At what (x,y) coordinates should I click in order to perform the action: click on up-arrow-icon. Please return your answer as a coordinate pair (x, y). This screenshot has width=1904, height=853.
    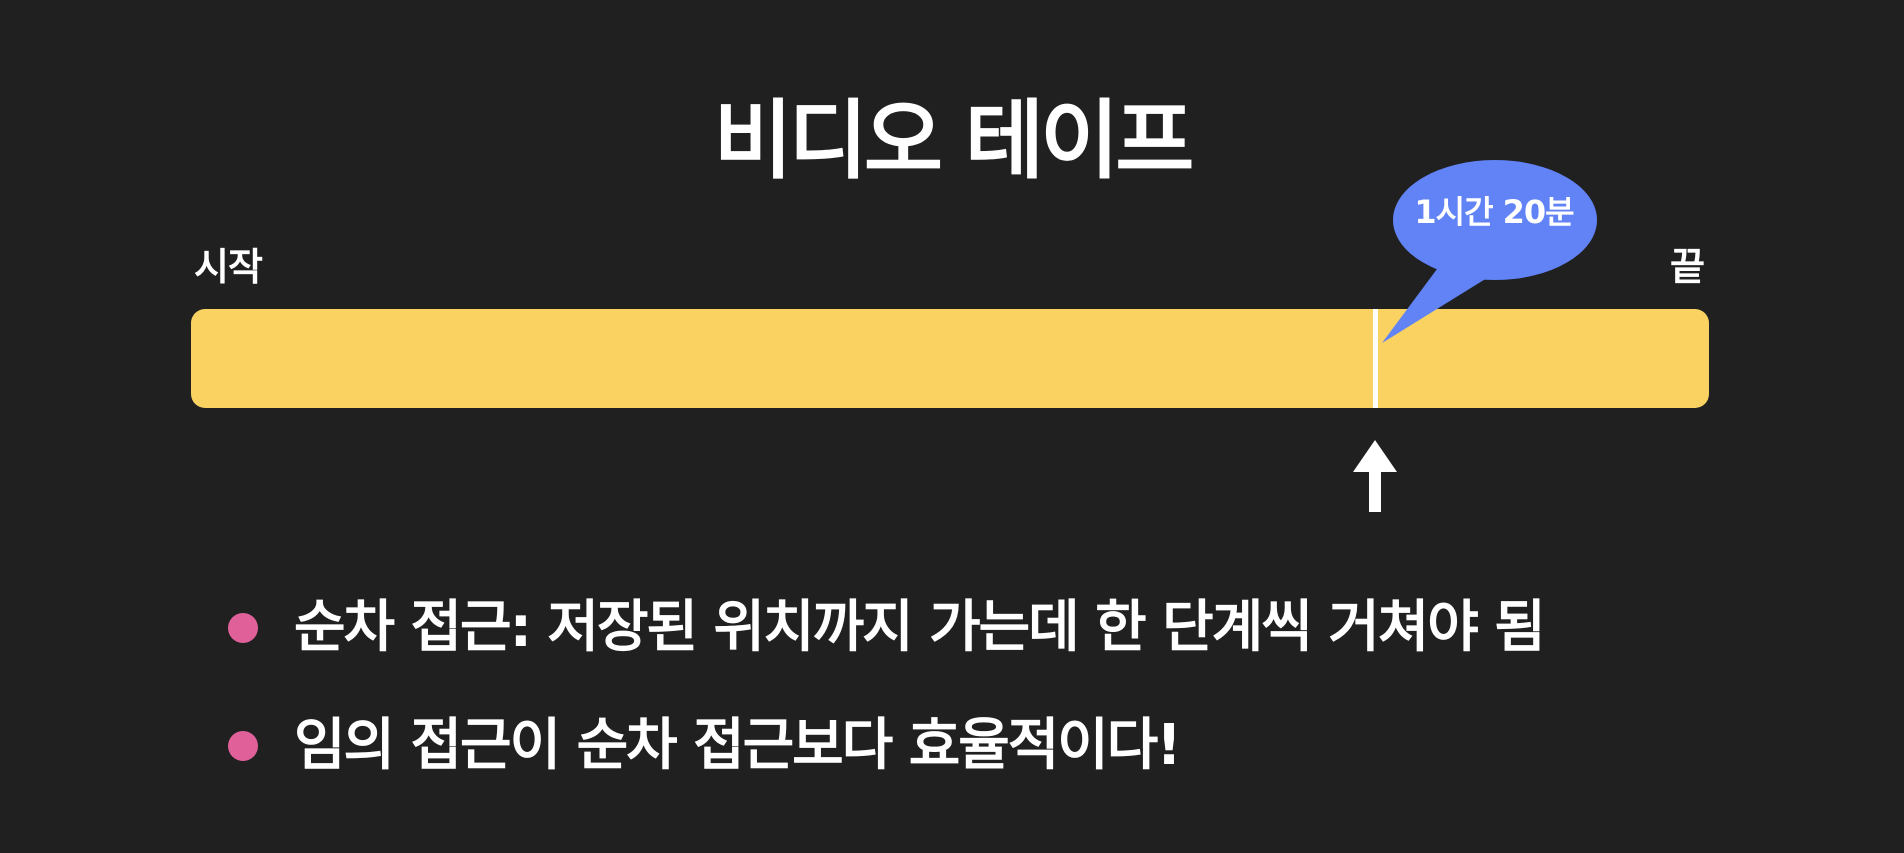
    Looking at the image, I should click on (1375, 476).